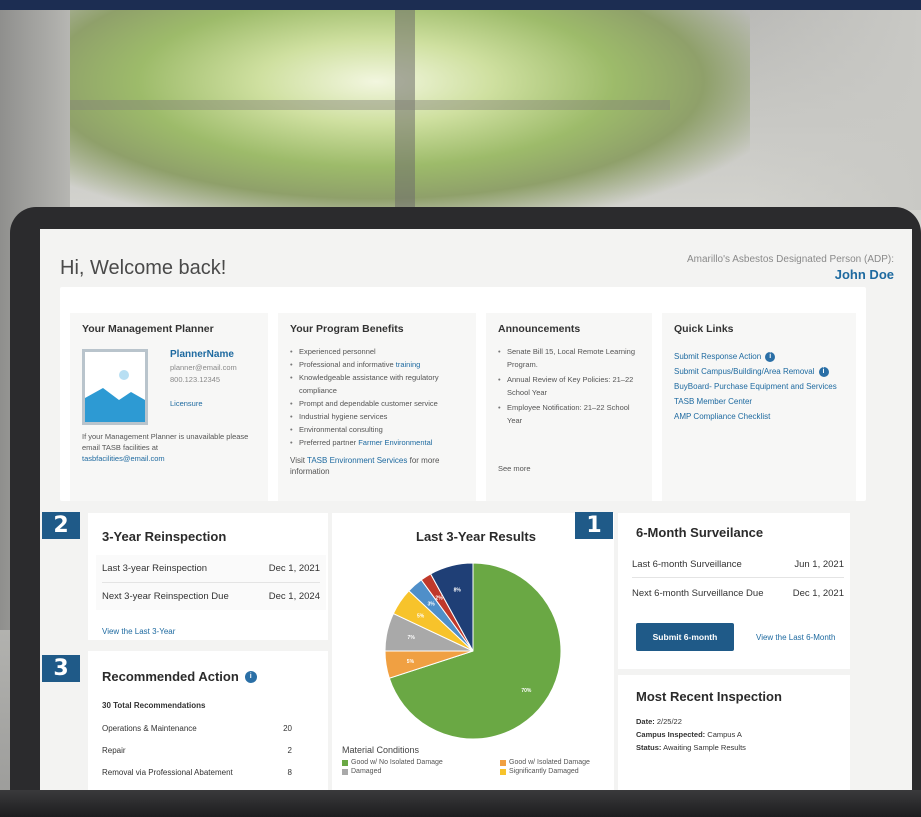 This screenshot has width=921, height=817. Describe the element at coordinates (412, 638) in the screenshot. I see `pie-slice-label: 7%` at that location.